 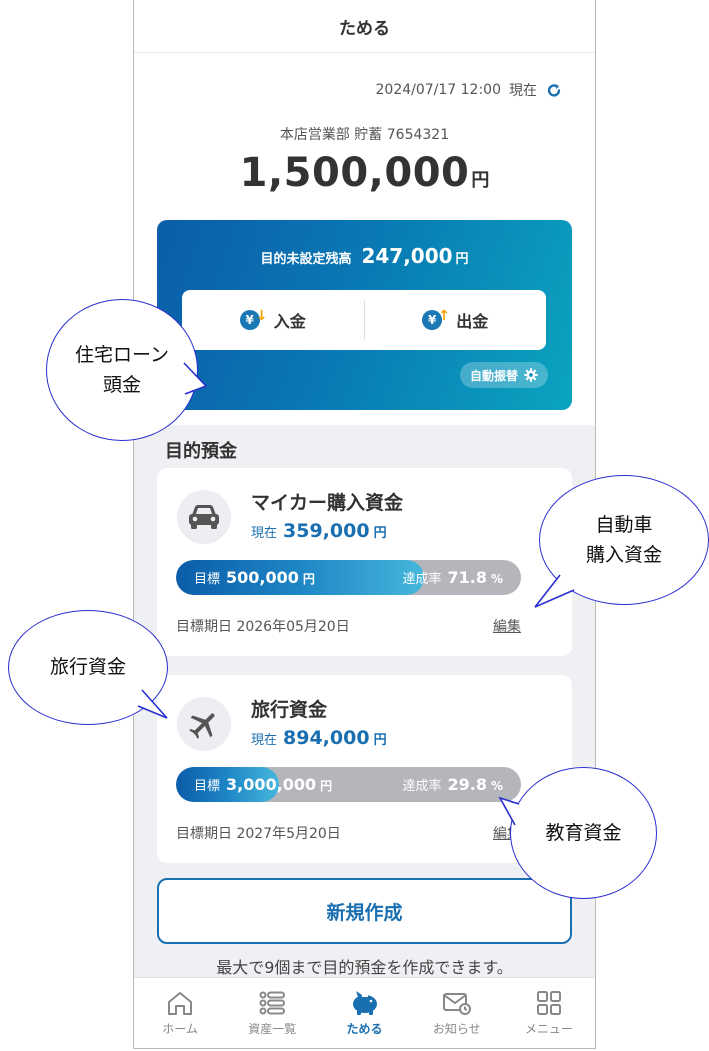 I want to click on unassigned-balance: 目的未設定残高 247,000 円, so click(x=364, y=256).